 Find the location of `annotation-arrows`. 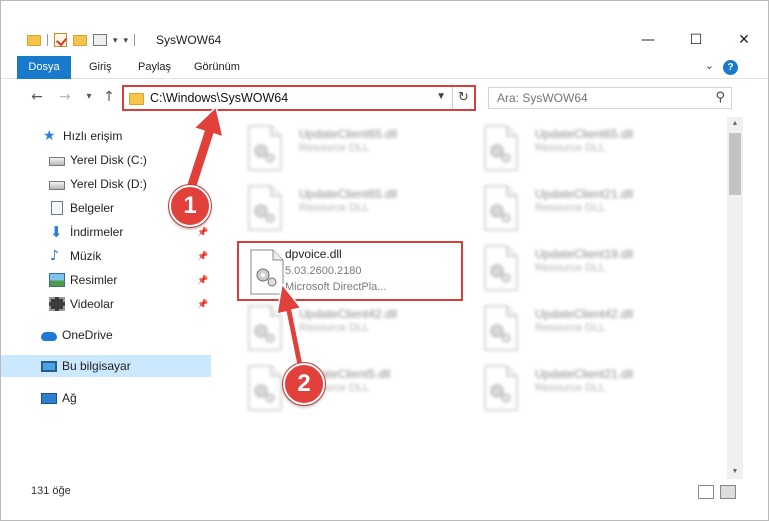

annotation-arrows is located at coordinates (243, 238).